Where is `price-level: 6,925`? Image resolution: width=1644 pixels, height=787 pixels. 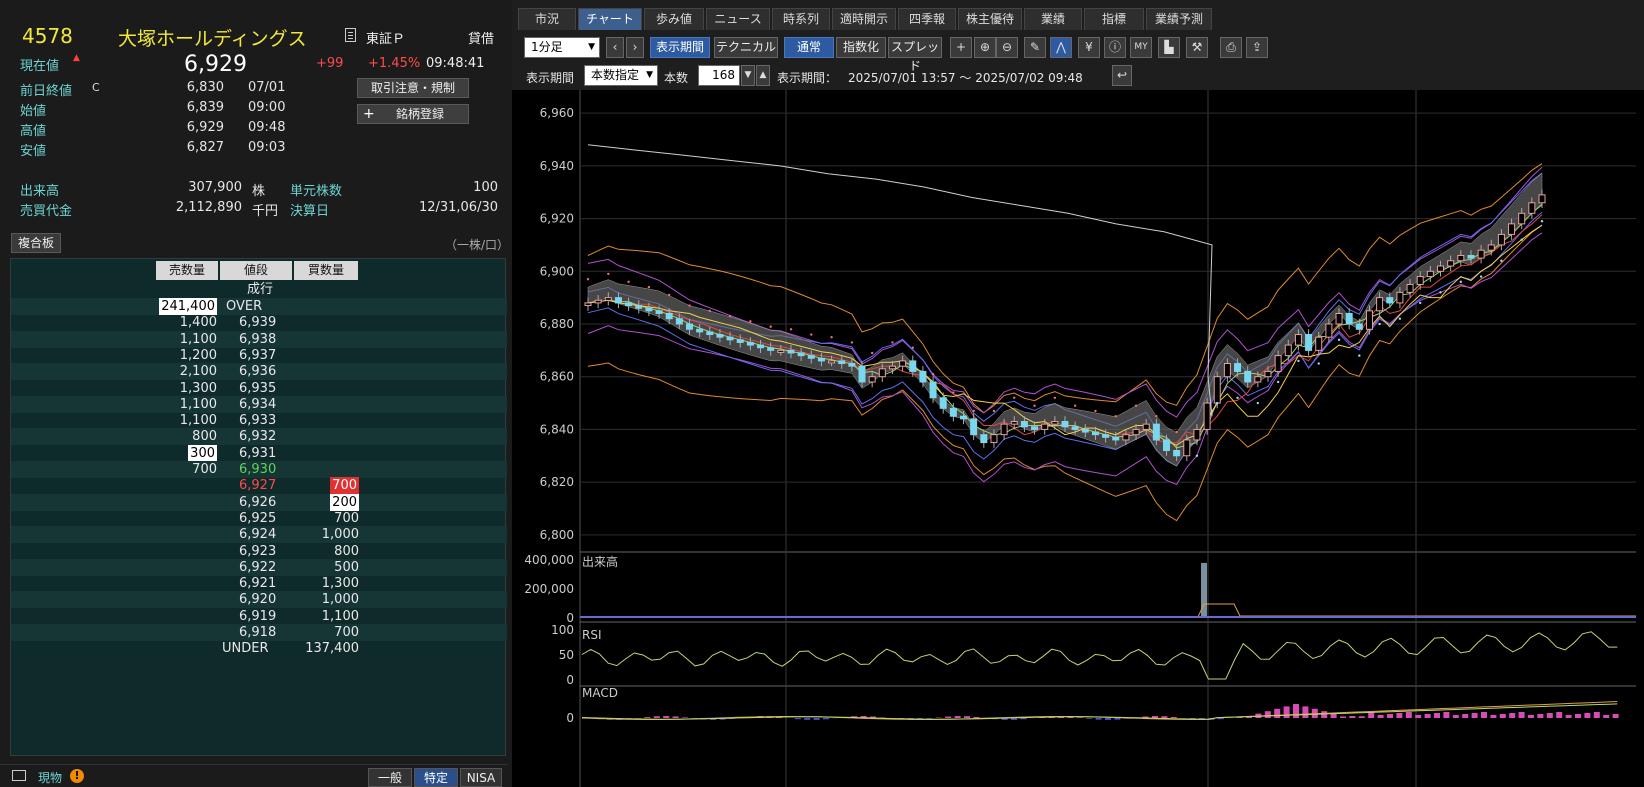 price-level: 6,925 is located at coordinates (257, 518).